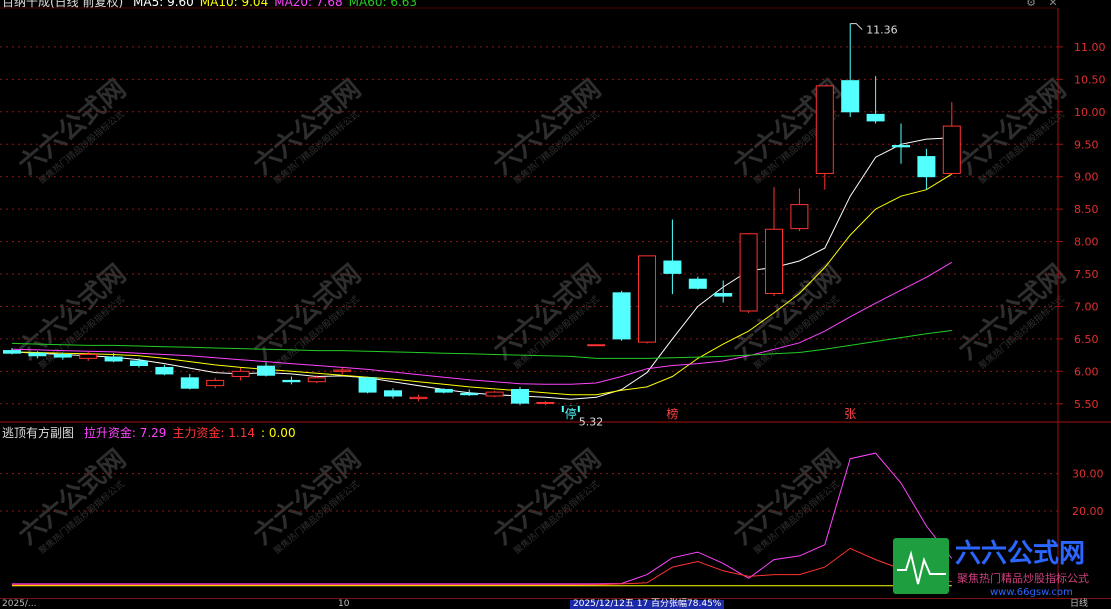 The image size is (1111, 609). I want to click on event-marker: 停, so click(571, 413).